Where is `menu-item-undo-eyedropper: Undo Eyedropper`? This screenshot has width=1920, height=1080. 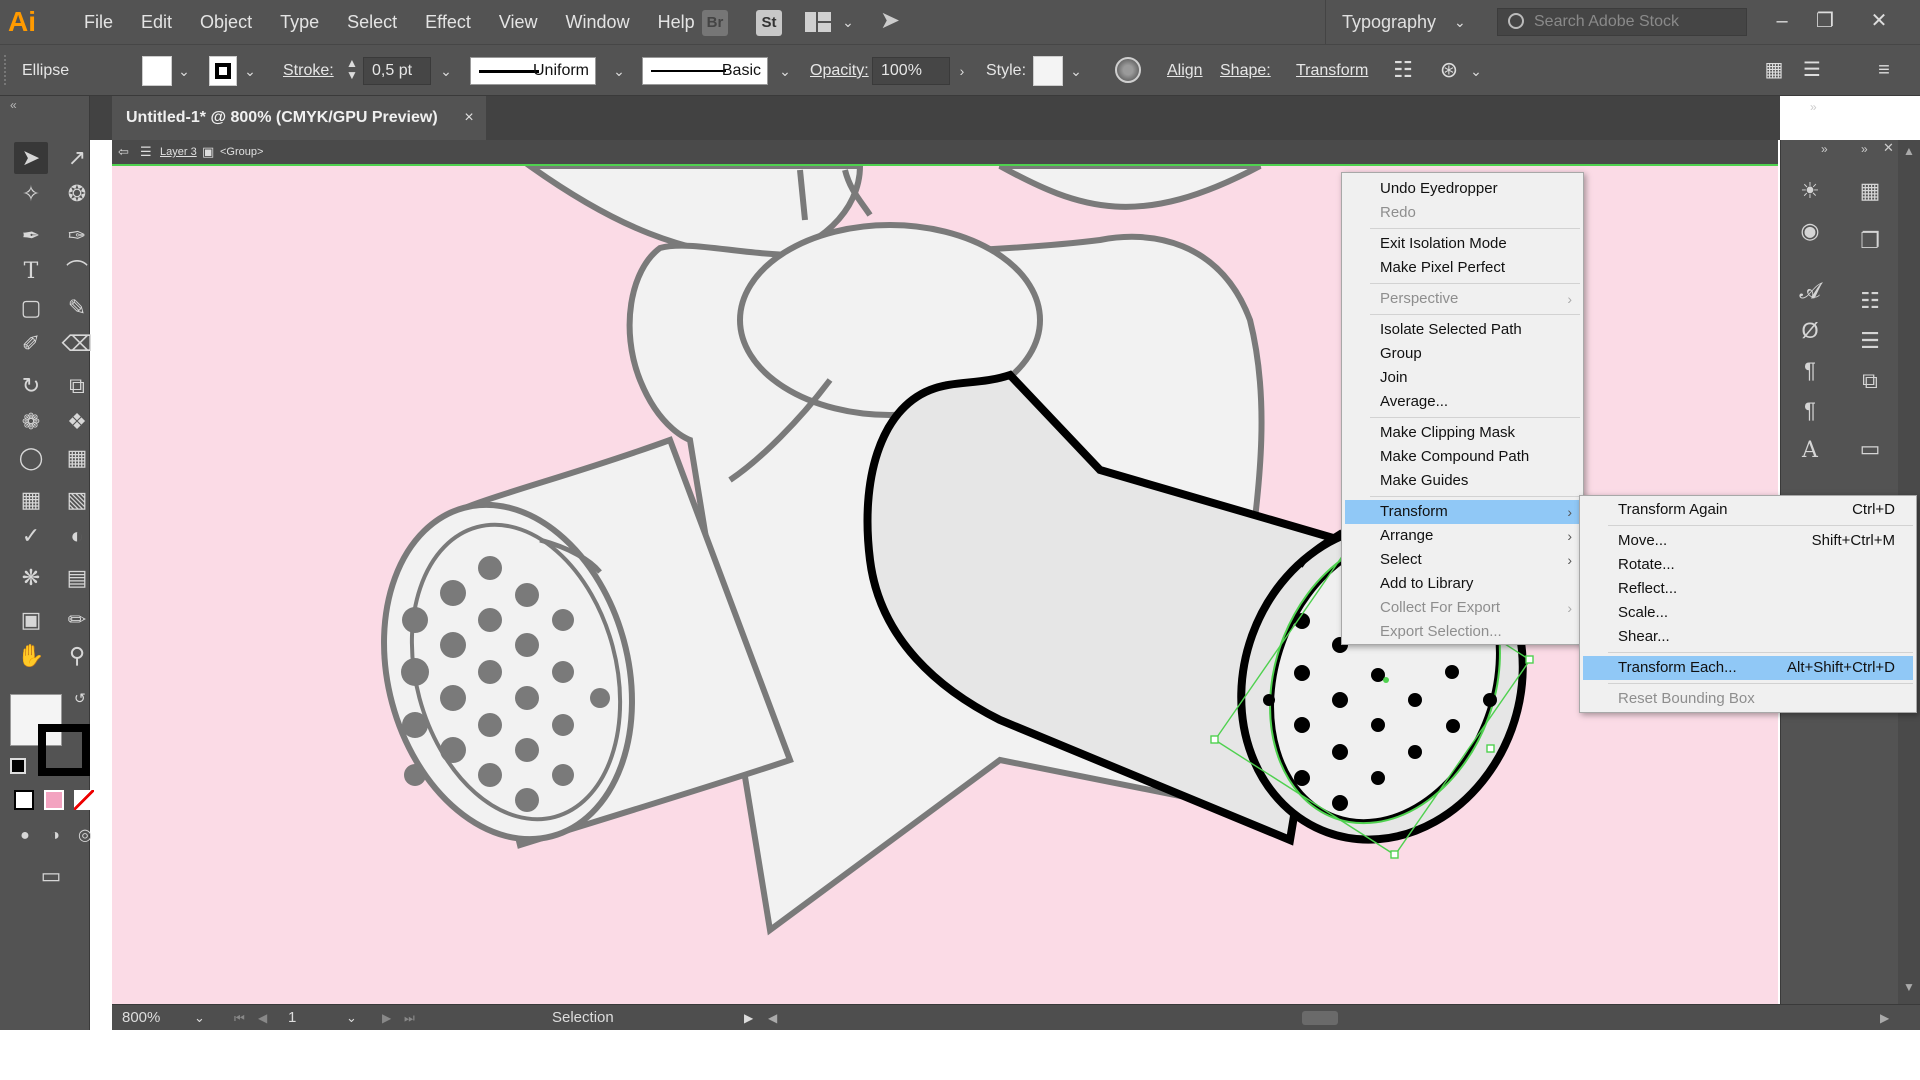 menu-item-undo-eyedropper: Undo Eyedropper is located at coordinates (1462, 189).